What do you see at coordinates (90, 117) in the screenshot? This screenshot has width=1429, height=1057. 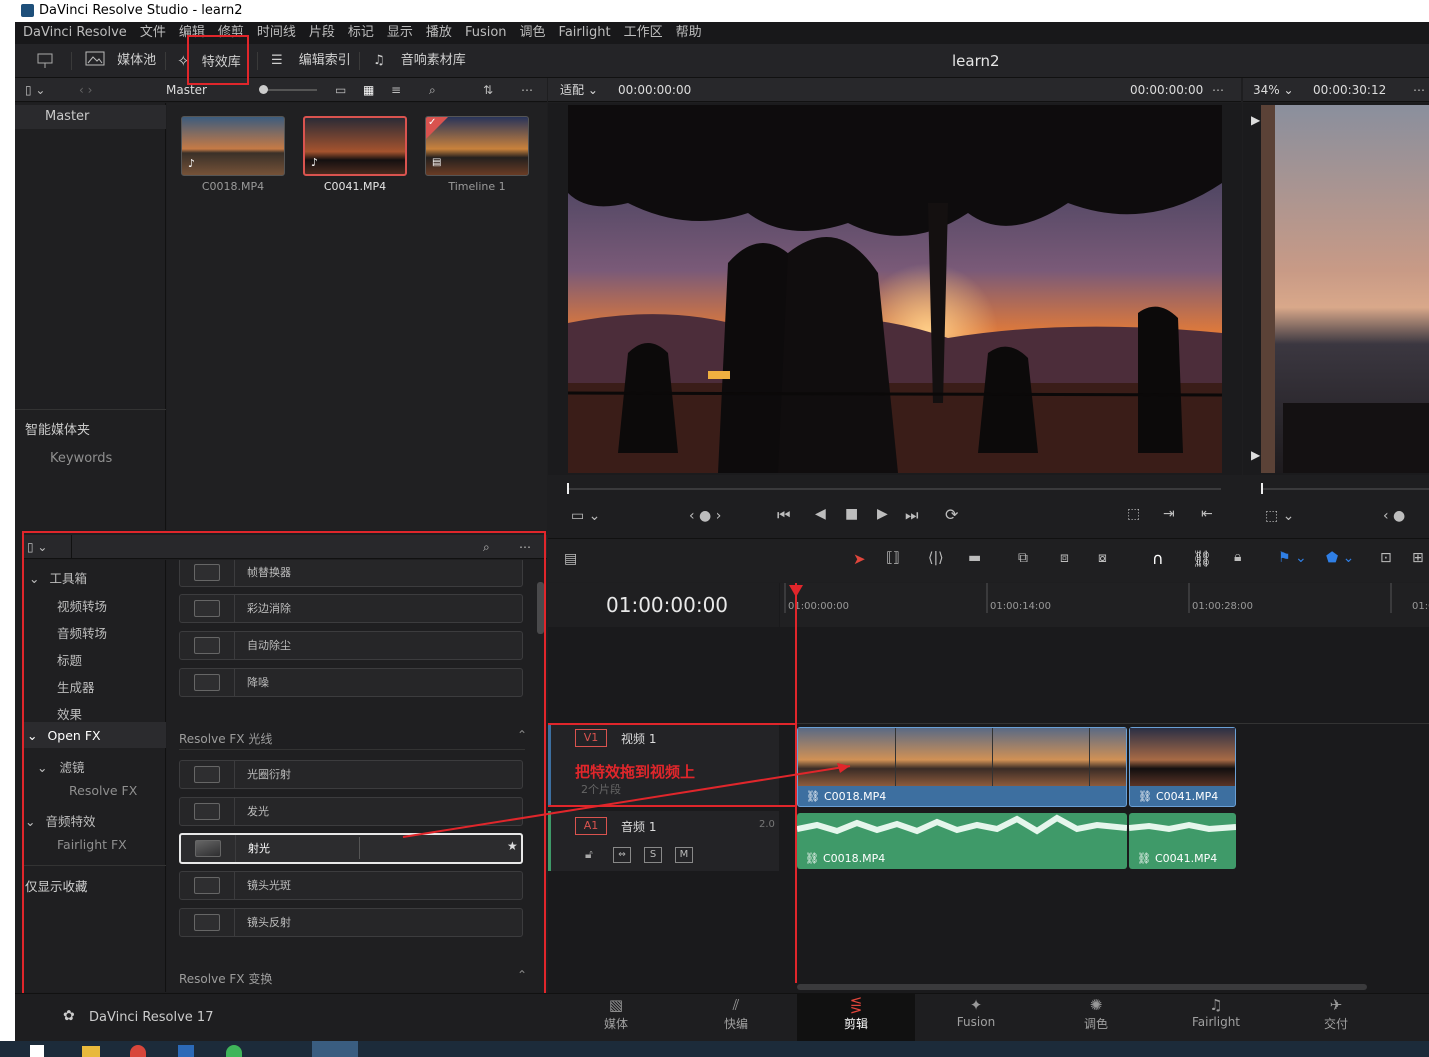 I see `bin-master: Master` at bounding box center [90, 117].